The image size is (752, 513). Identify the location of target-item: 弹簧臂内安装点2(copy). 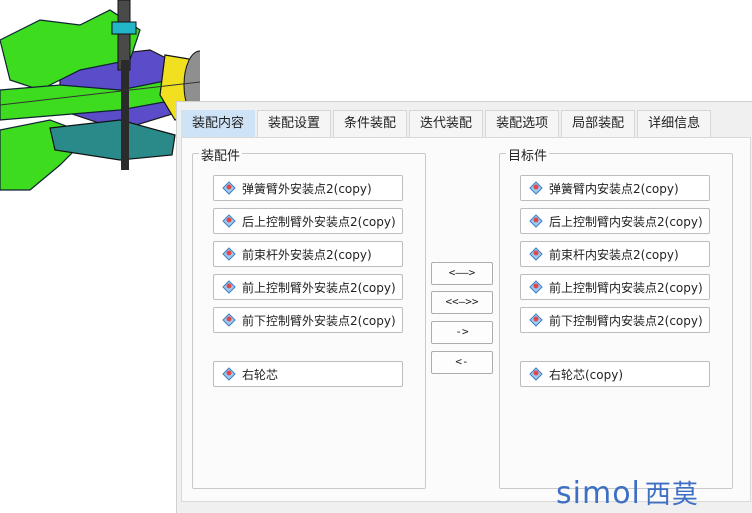
(615, 188).